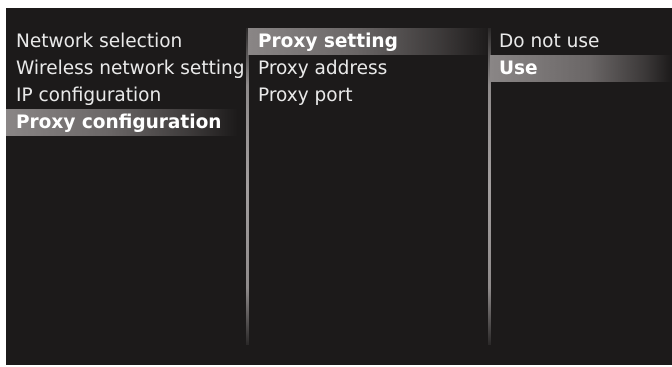 Image resolution: width=672 pixels, height=367 pixels. I want to click on menu-item-proxy-setting: Proxy setting, so click(369, 41).